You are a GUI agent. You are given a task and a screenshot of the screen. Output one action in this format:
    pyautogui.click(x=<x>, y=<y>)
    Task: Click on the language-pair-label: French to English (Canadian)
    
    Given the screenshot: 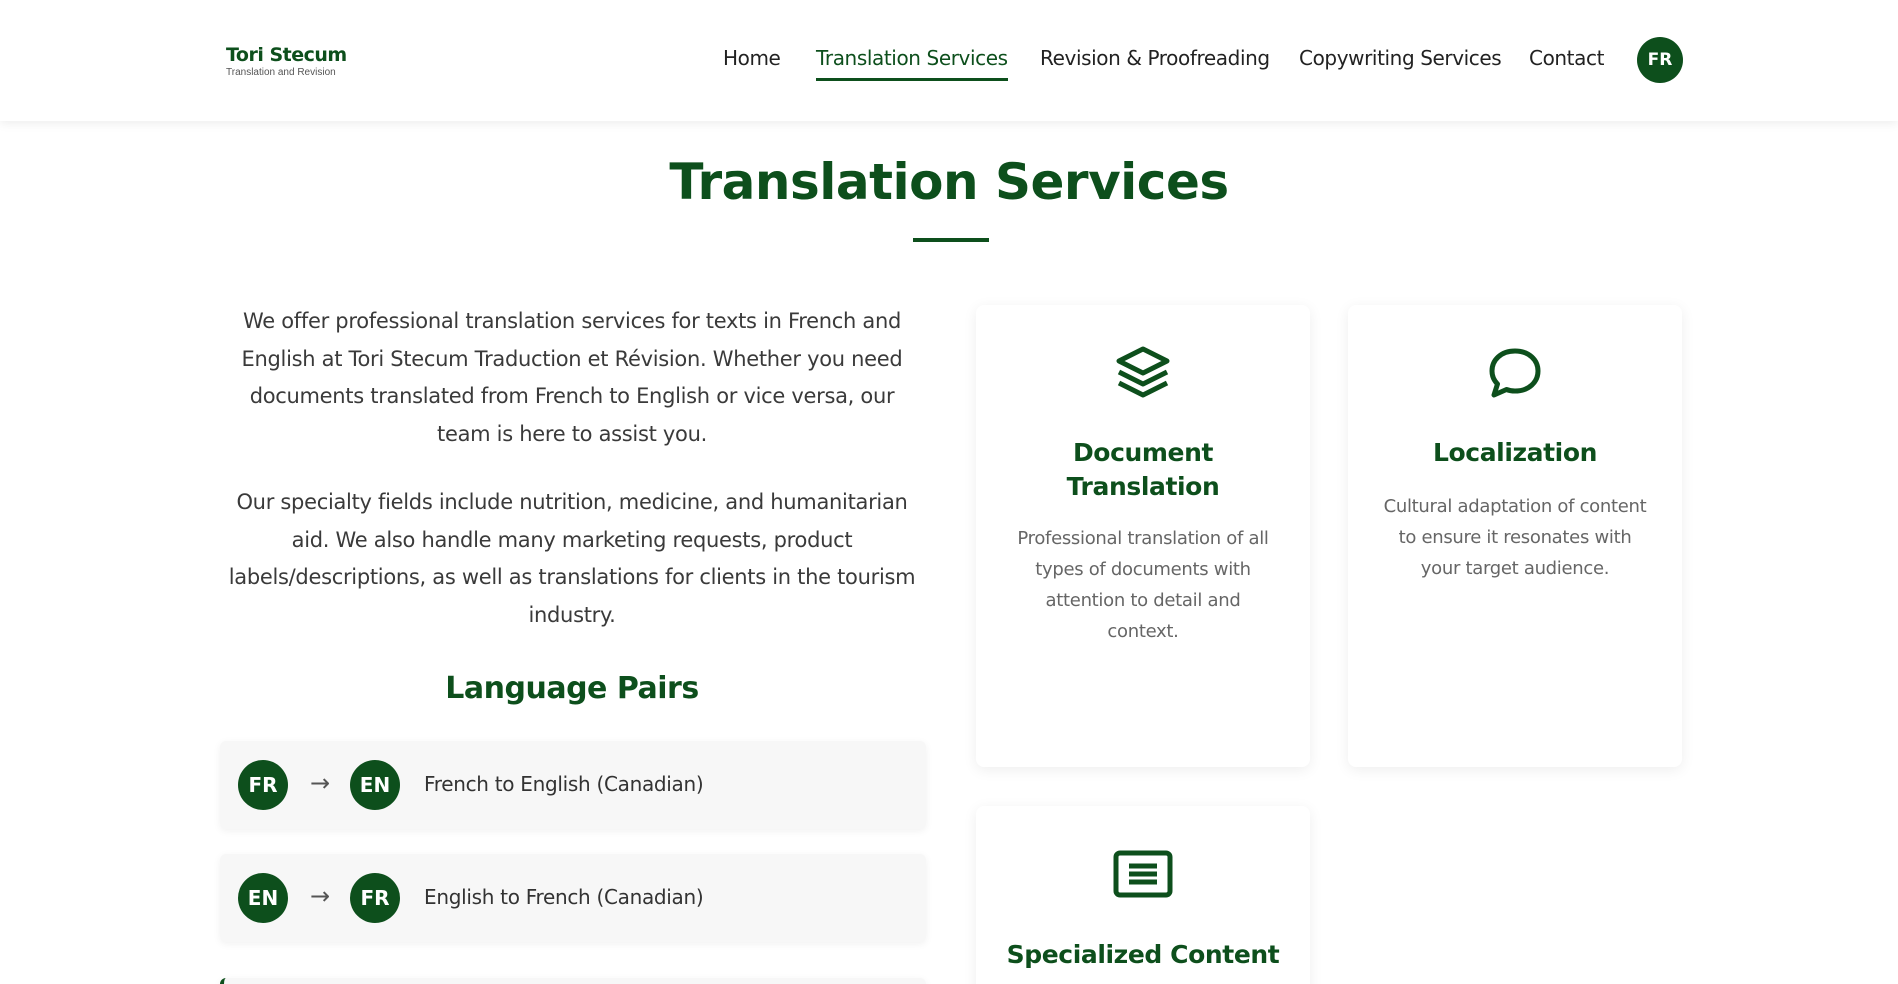 What is the action you would take?
    pyautogui.click(x=564, y=784)
    